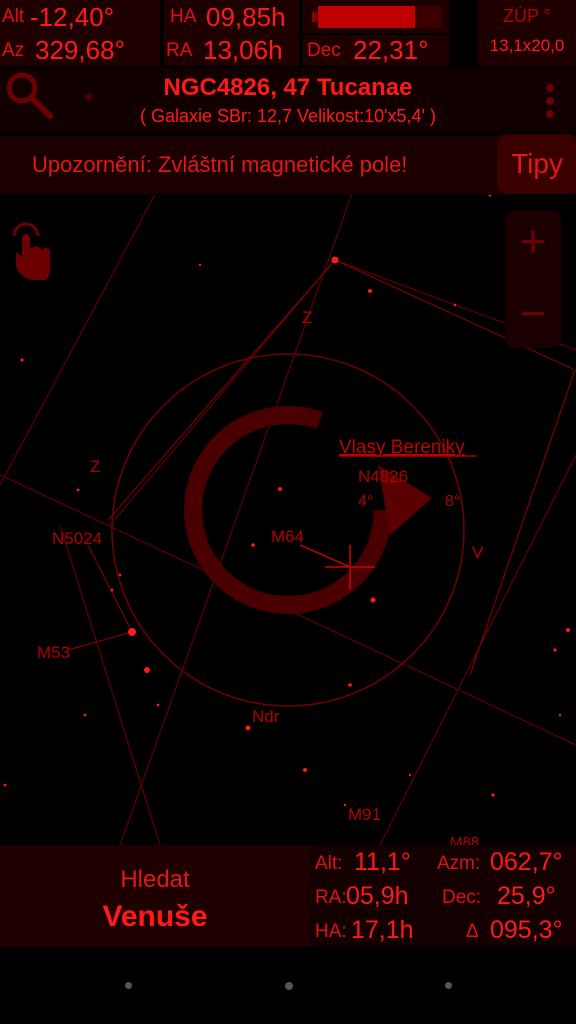 The height and width of the screenshot is (1024, 576). I want to click on target-alt-label: Alt:, so click(329, 863).